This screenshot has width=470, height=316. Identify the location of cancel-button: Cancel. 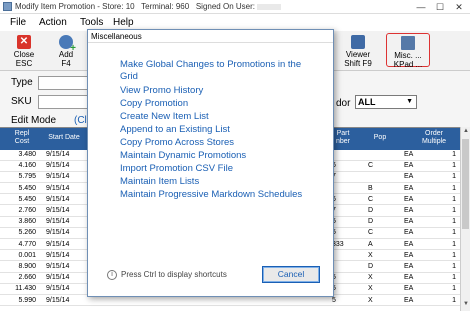
(291, 274).